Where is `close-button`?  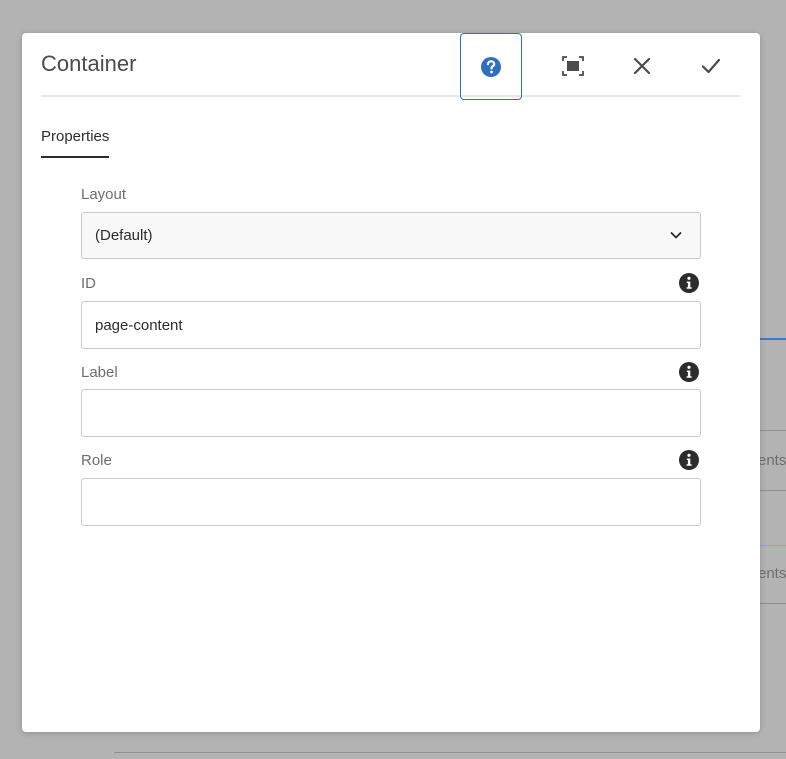 close-button is located at coordinates (642, 66).